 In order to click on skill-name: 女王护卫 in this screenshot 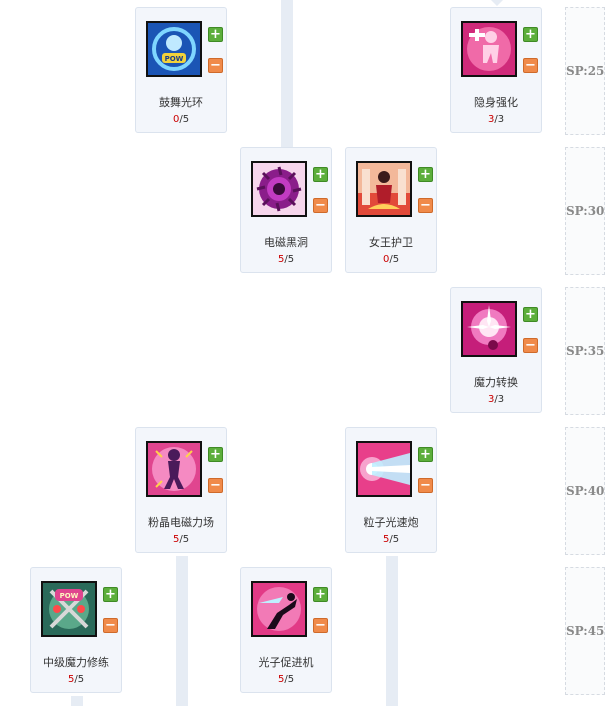, I will do `click(391, 242)`.